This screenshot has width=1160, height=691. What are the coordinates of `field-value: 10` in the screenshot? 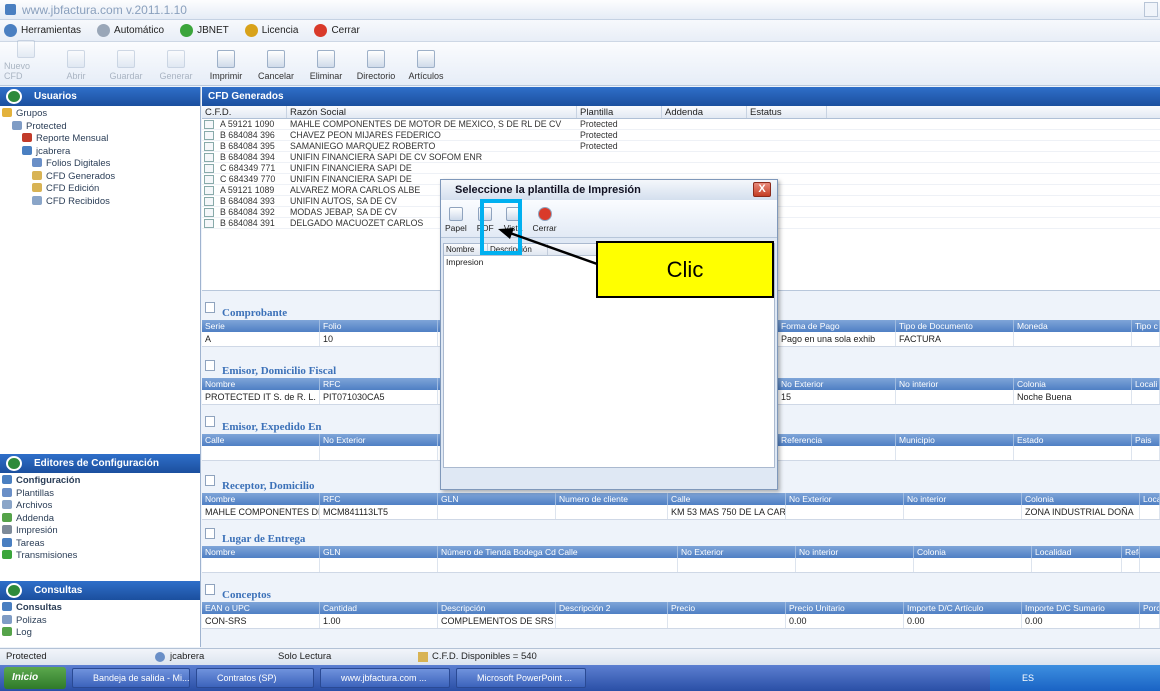 It's located at (379, 339).